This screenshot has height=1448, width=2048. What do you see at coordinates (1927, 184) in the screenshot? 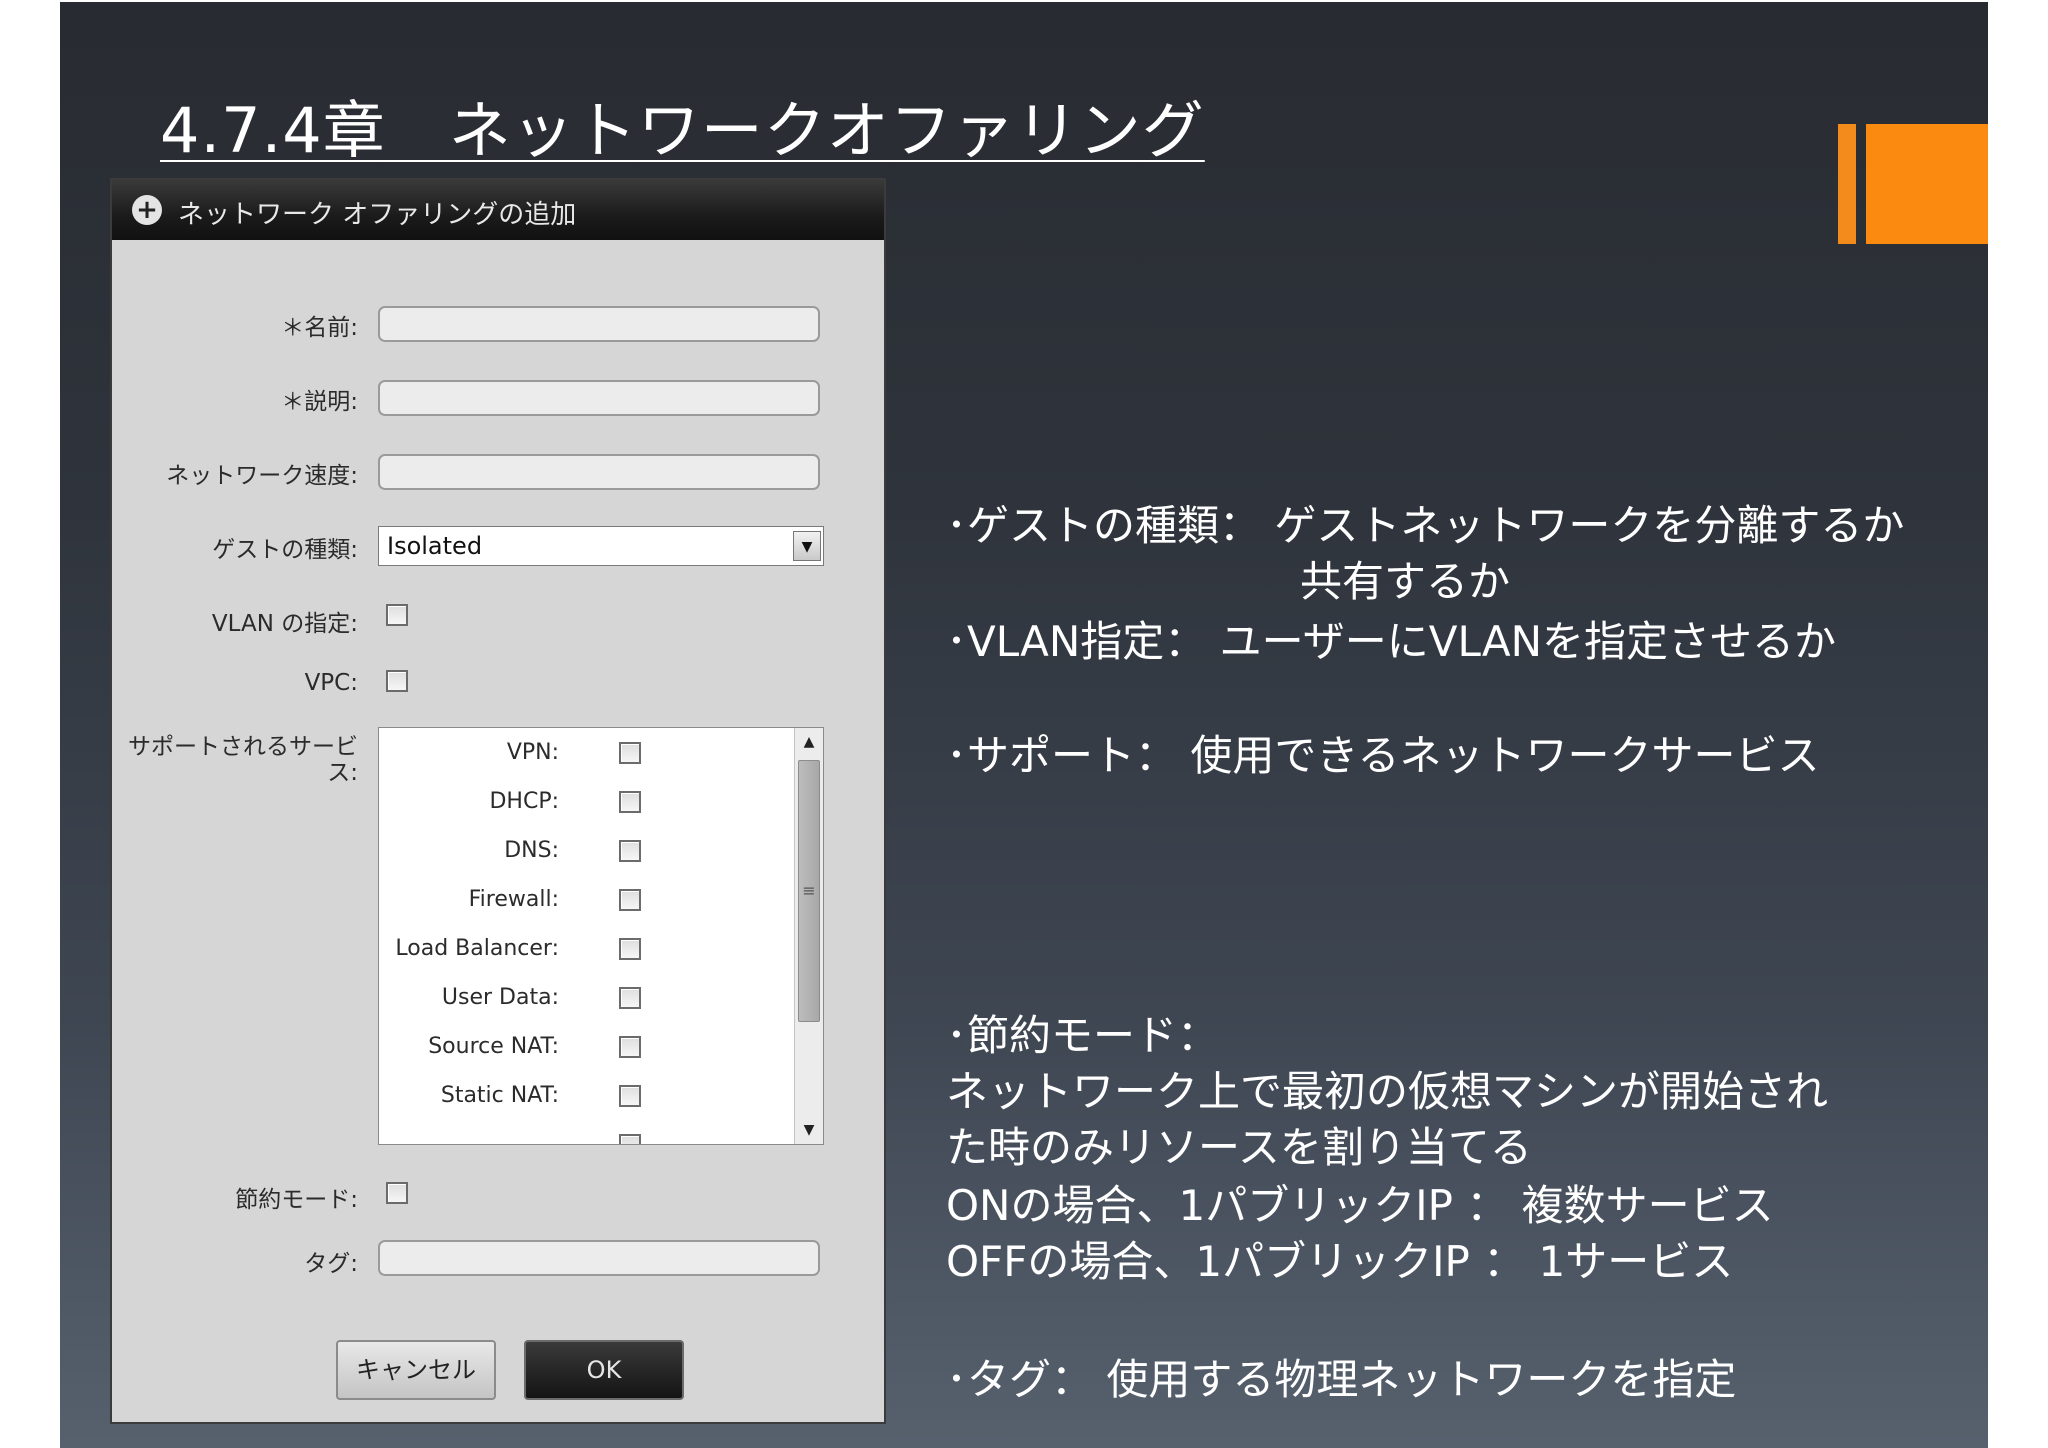
I see `accent-bar-thick` at bounding box center [1927, 184].